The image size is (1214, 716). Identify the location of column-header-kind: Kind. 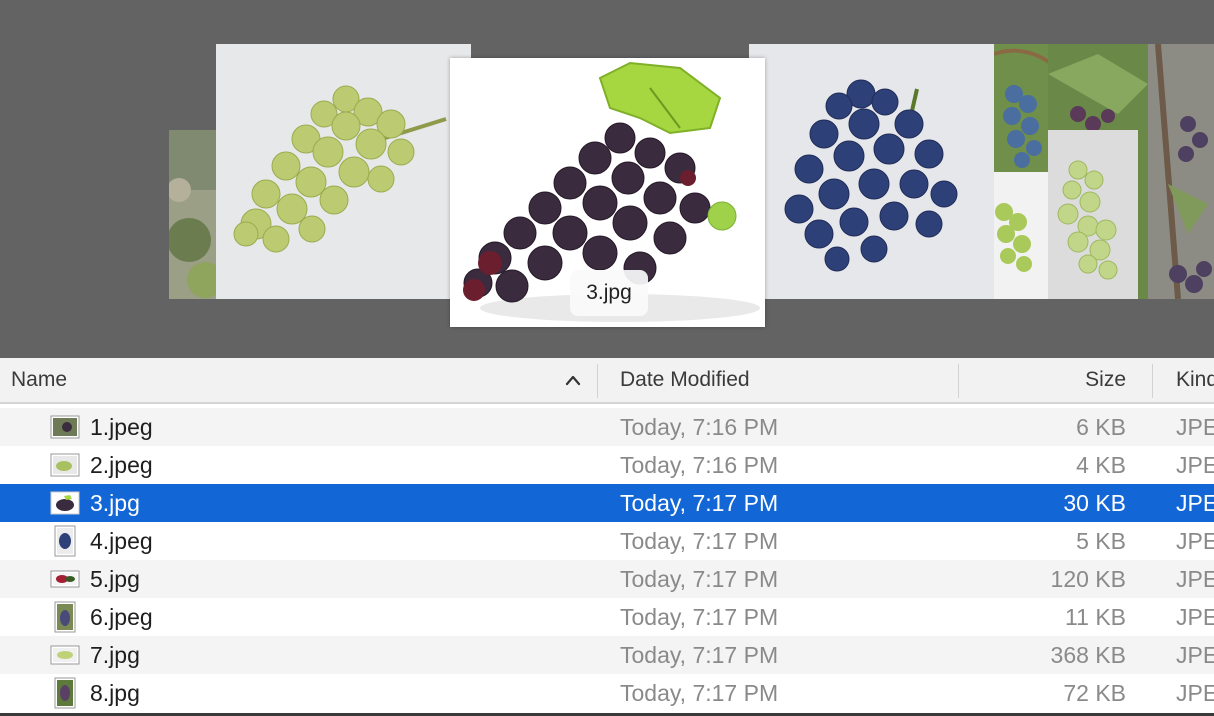
(1195, 380).